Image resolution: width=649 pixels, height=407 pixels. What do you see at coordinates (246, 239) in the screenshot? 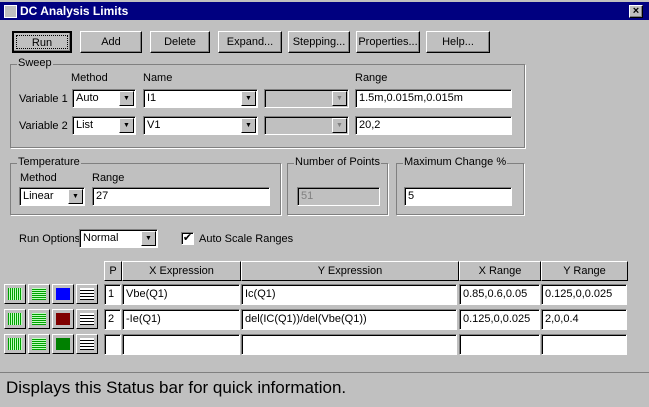
I see `auto-scale-label: Auto Scale Ranges` at bounding box center [246, 239].